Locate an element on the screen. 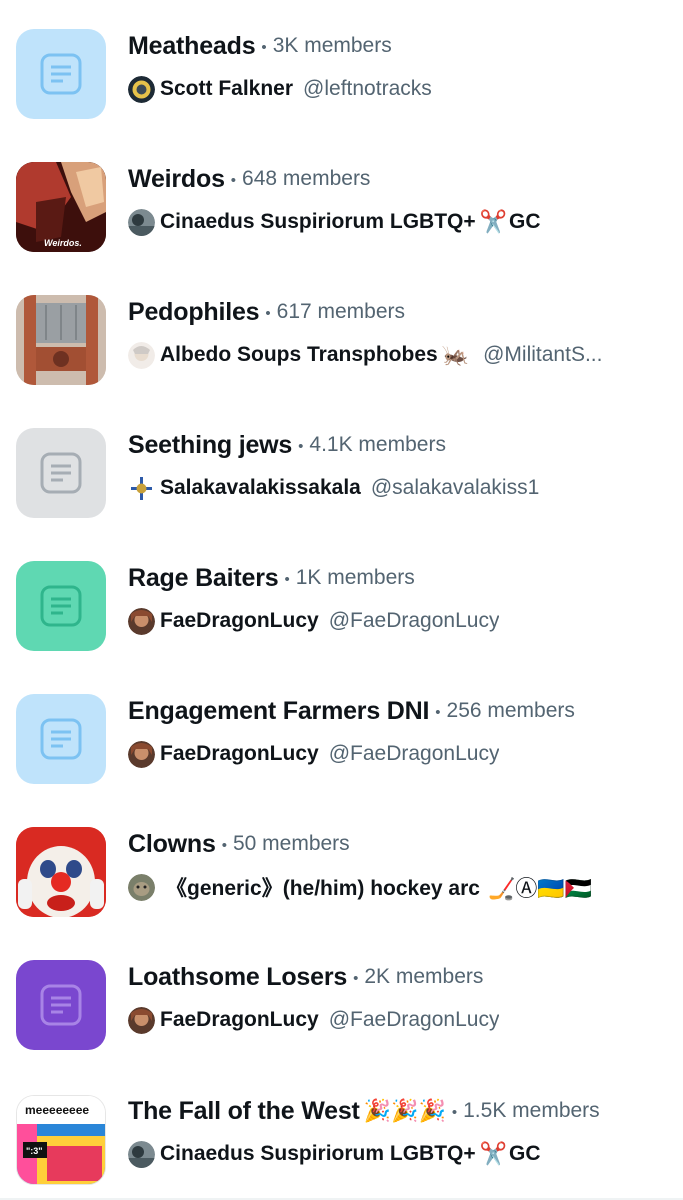 Image resolution: width=683 pixels, height=1200 pixels. community-owner-line: Scott Falkner @leftnotracks is located at coordinates (390, 89).